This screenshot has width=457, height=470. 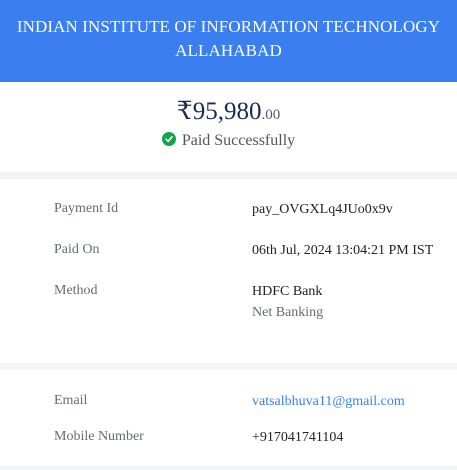 I want to click on email-label: Email, so click(x=71, y=400).